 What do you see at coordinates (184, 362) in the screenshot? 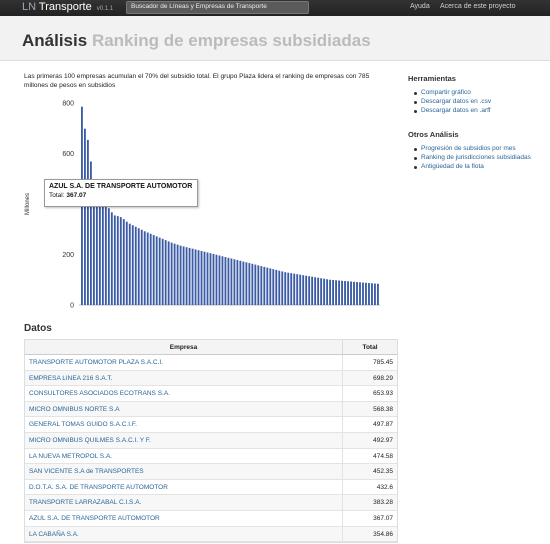
I see `cell-empresa-link: TRANSPORTE AUTOMOTOR PLAZA S.A.C.I.` at bounding box center [184, 362].